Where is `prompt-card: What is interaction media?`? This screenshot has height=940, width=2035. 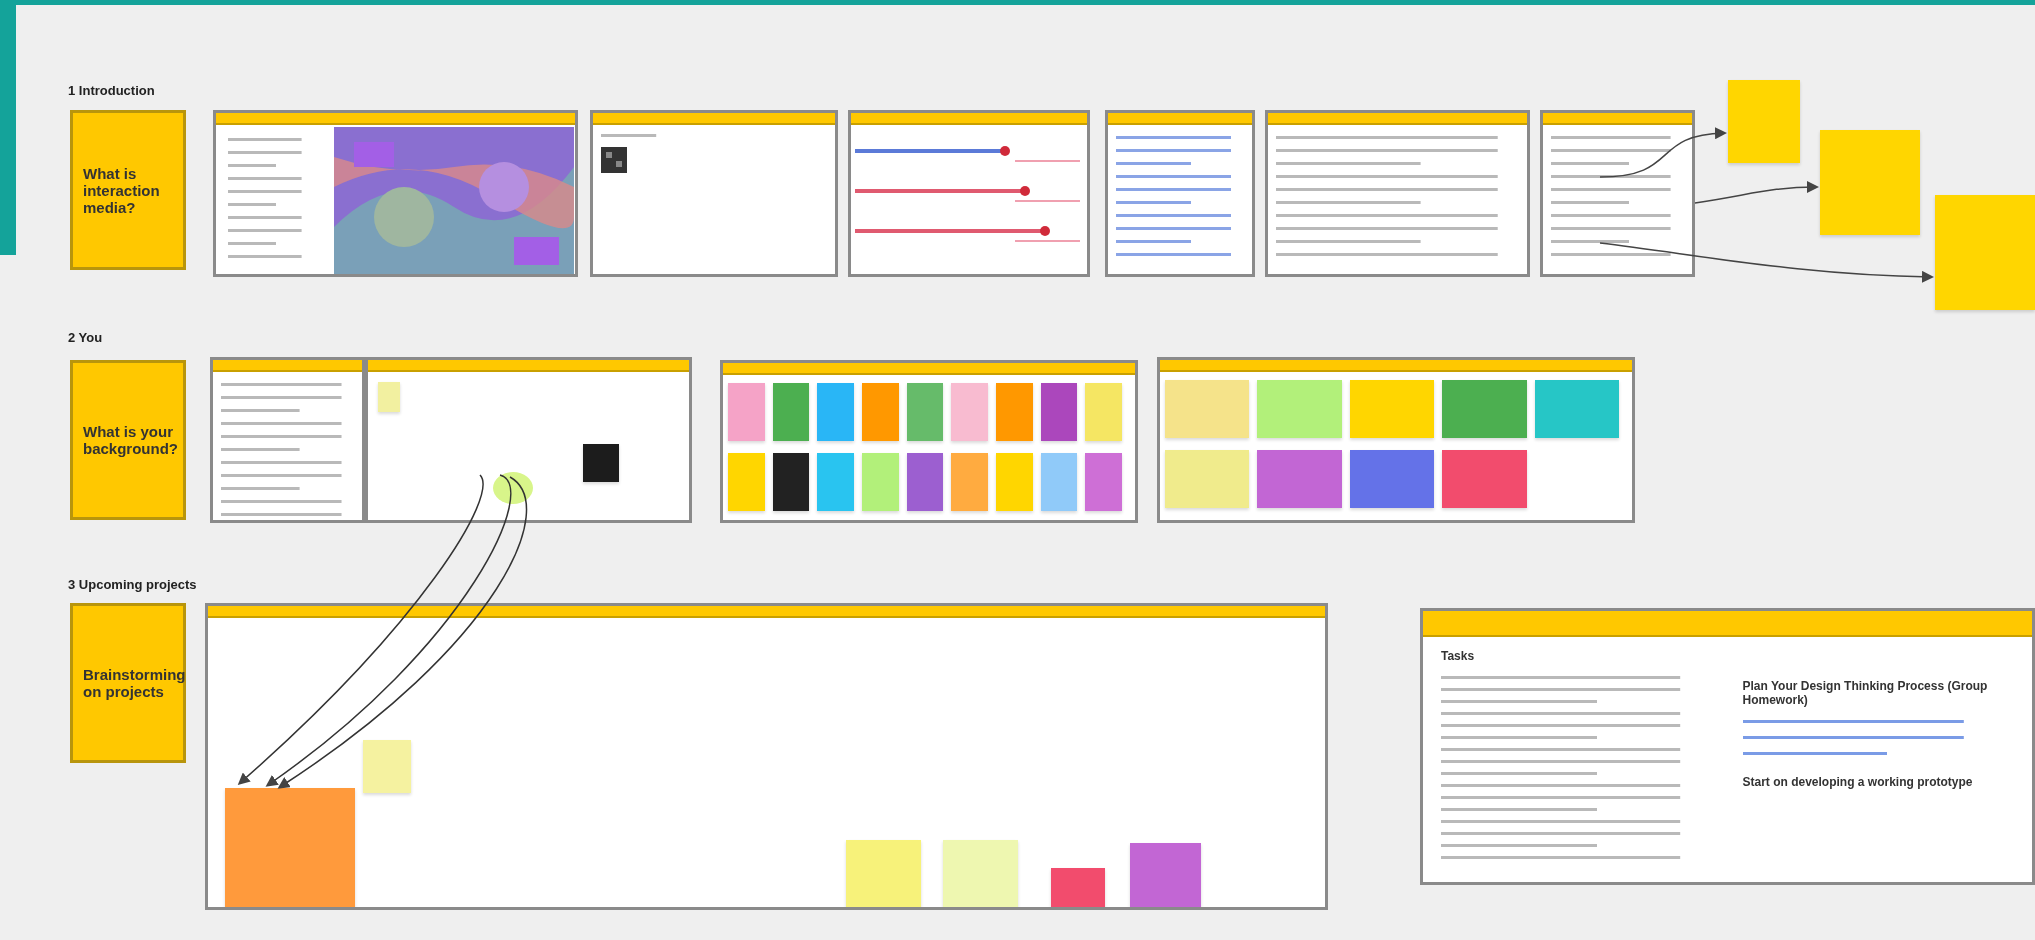 prompt-card: What is interaction media? is located at coordinates (128, 190).